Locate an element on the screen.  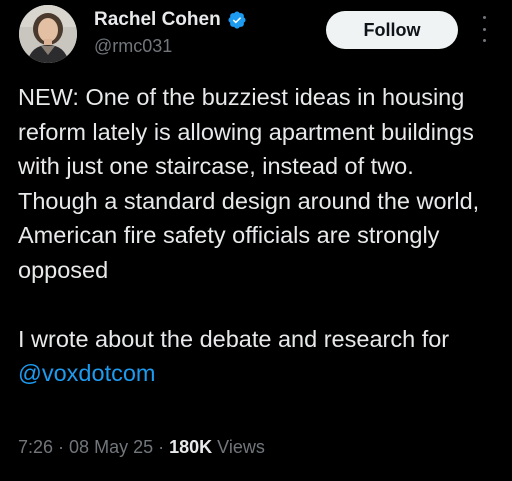
tweet-date: 08 May 25 is located at coordinates (111, 447).